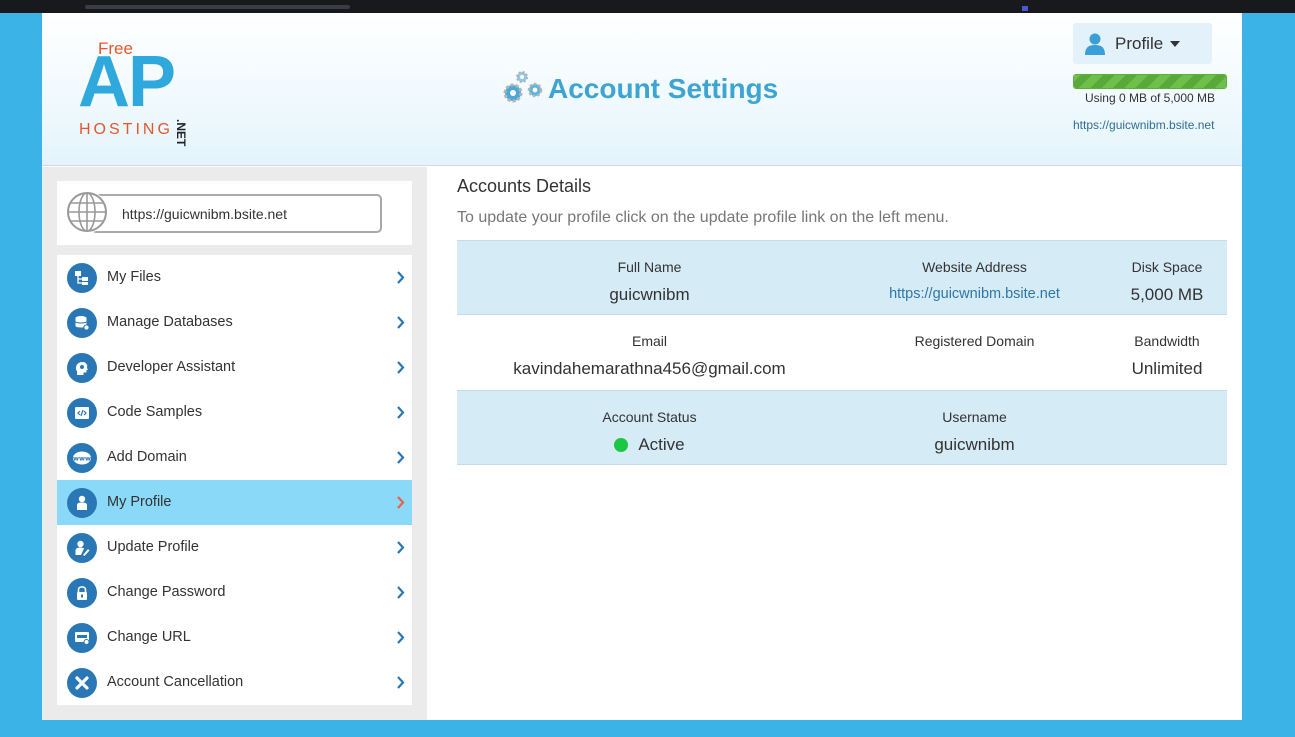  Describe the element at coordinates (82, 278) in the screenshot. I see `files-icon` at that location.